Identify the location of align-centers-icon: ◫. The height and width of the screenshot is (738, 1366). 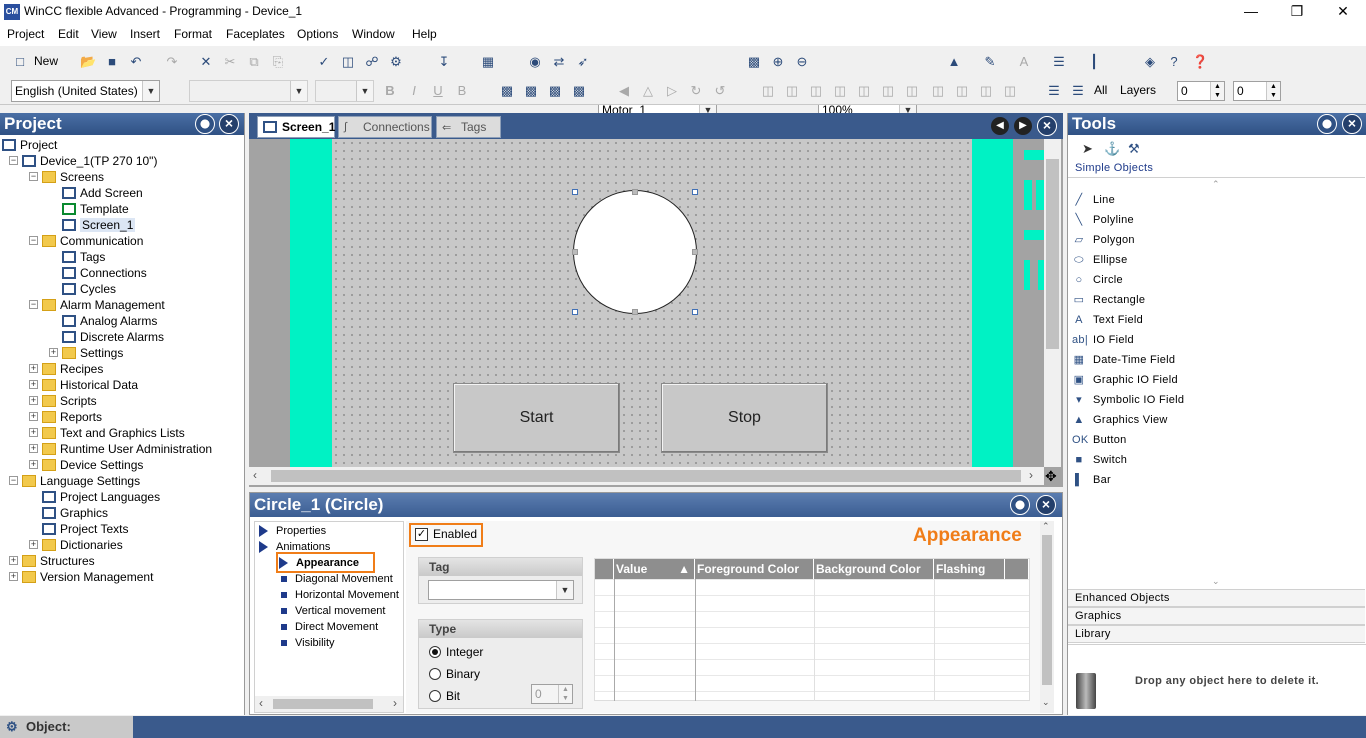
(792, 91).